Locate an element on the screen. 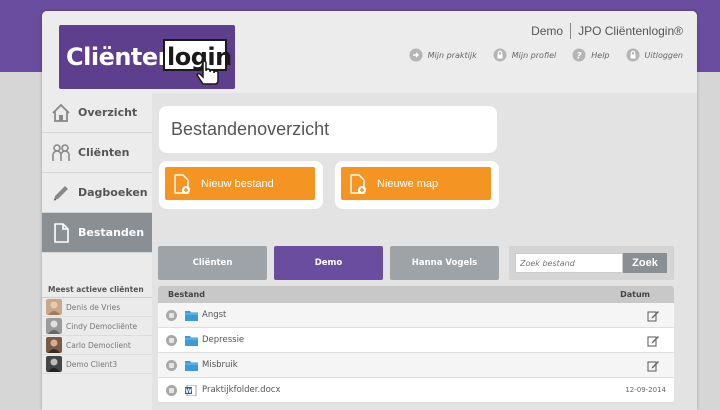 The width and height of the screenshot is (720, 410). client-item: Cindy Democliënte is located at coordinates (97, 326).